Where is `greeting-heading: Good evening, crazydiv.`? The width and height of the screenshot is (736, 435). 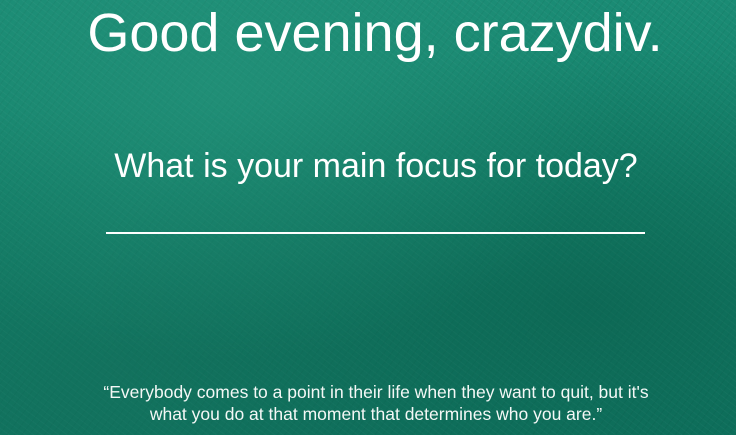
greeting-heading: Good evening, crazydiv. is located at coordinates (375, 33).